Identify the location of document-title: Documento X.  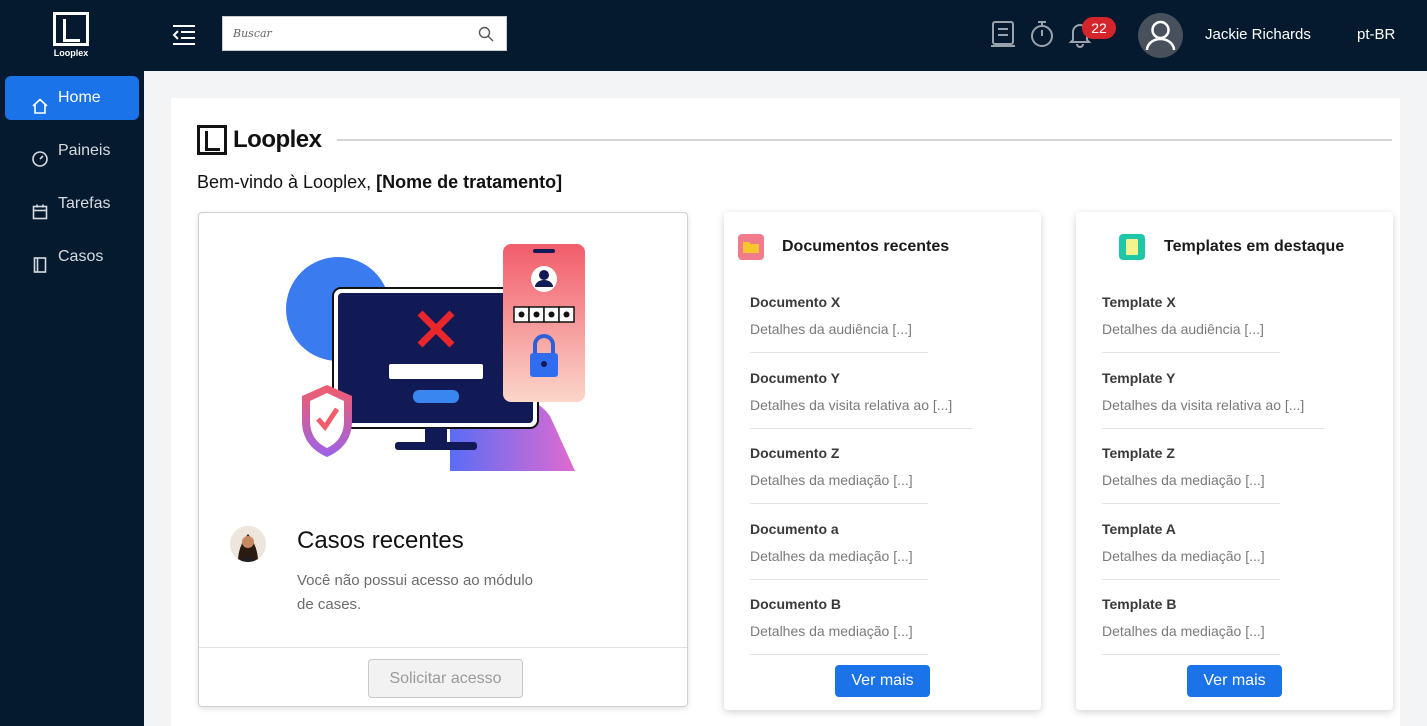
(795, 302).